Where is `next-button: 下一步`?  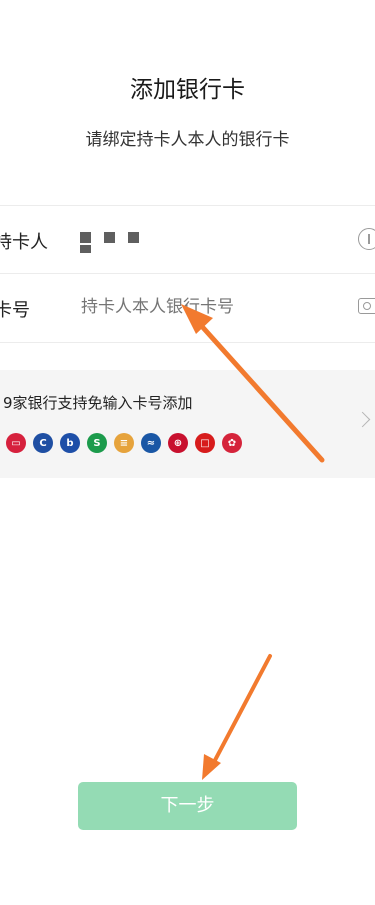
next-button: 下一步 is located at coordinates (187, 806).